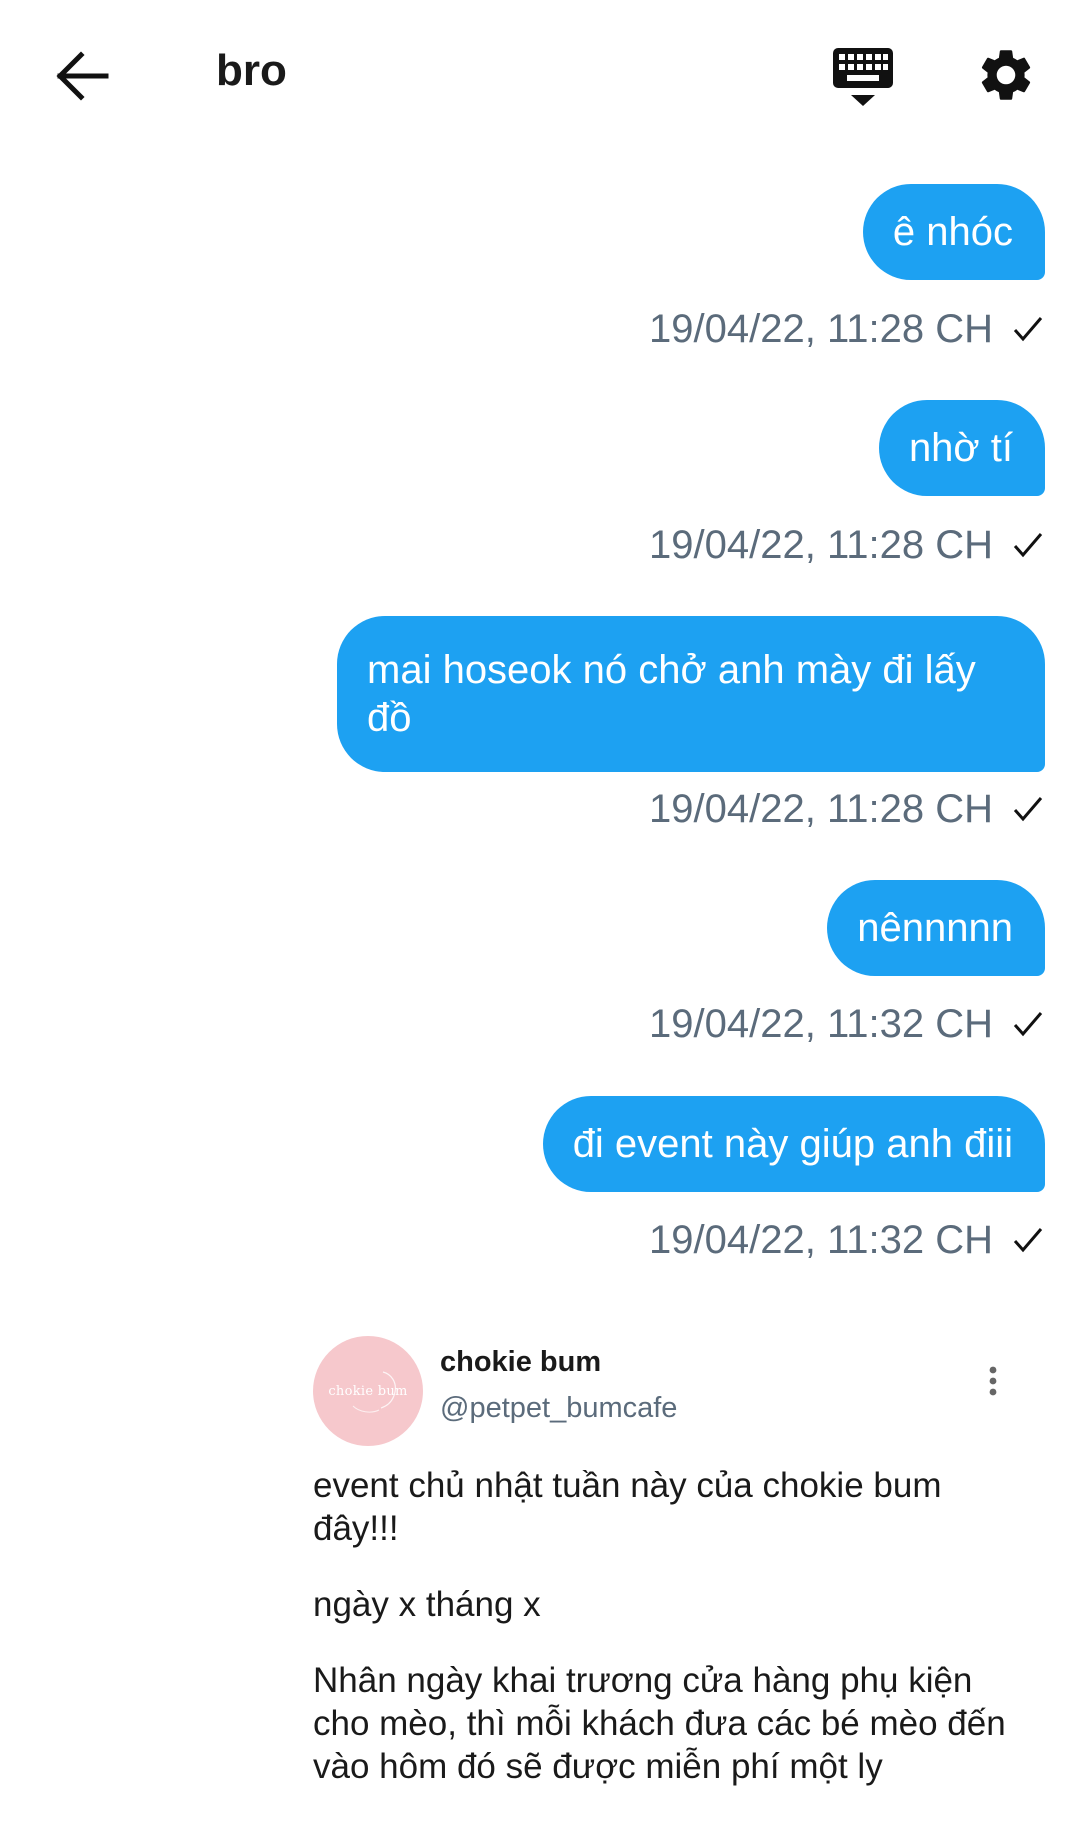 The width and height of the screenshot is (1080, 1821). I want to click on post-paragraph: ngày x tháng x, so click(427, 1604).